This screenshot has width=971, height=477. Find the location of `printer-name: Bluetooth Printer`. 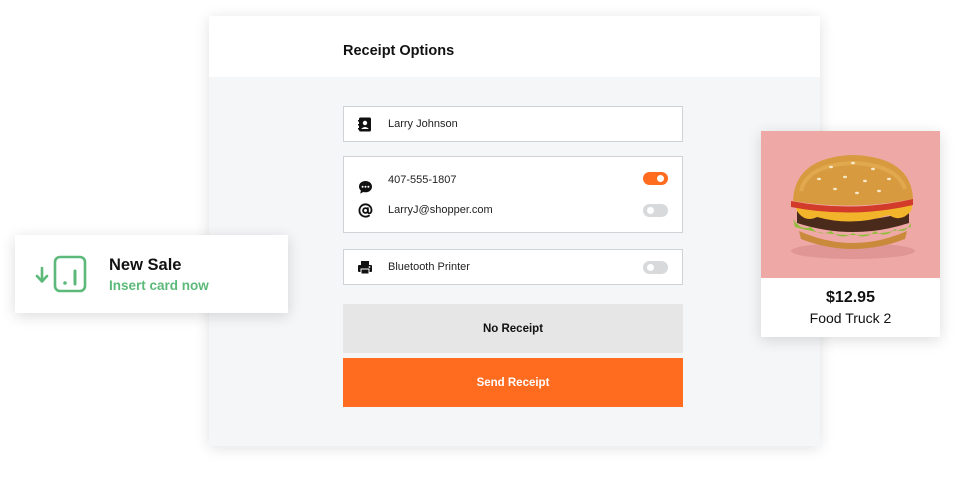

printer-name: Bluetooth Printer is located at coordinates (429, 267).